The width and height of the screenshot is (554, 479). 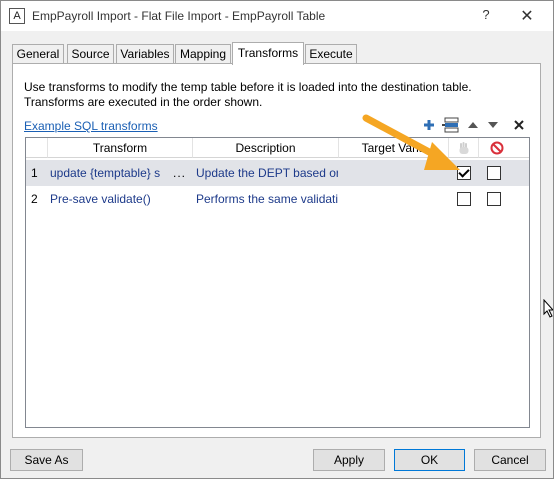 I want to click on move-down-icon, so click(x=493, y=125).